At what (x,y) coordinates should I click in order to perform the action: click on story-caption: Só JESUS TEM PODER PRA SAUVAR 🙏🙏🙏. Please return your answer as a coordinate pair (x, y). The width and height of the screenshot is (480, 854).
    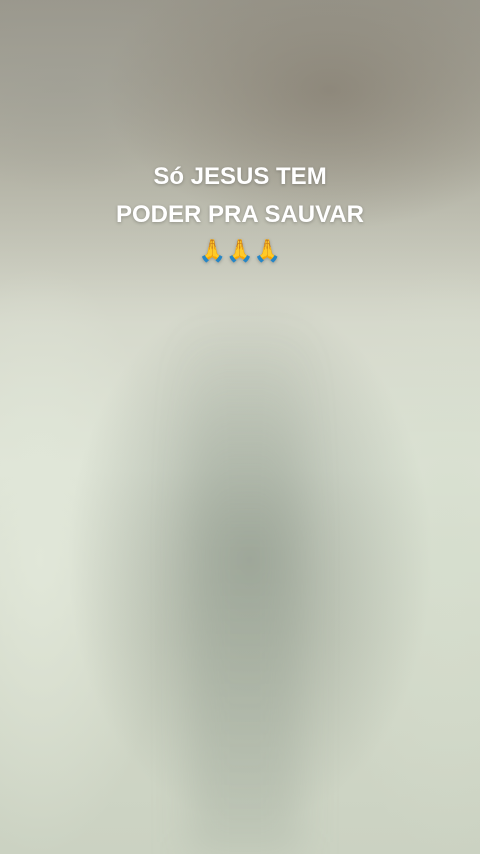
    Looking at the image, I should click on (240, 212).